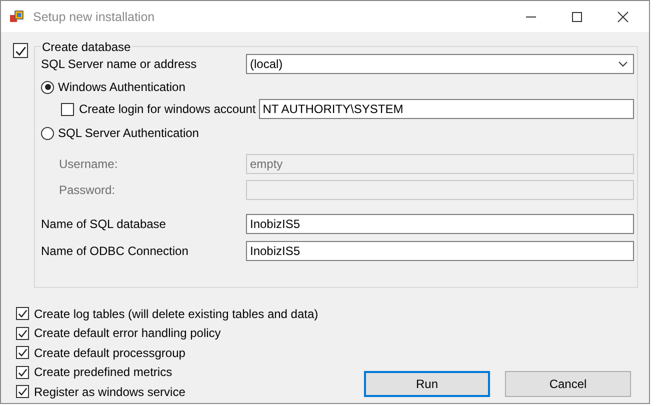  I want to click on window-title: Setup new installation, so click(94, 17).